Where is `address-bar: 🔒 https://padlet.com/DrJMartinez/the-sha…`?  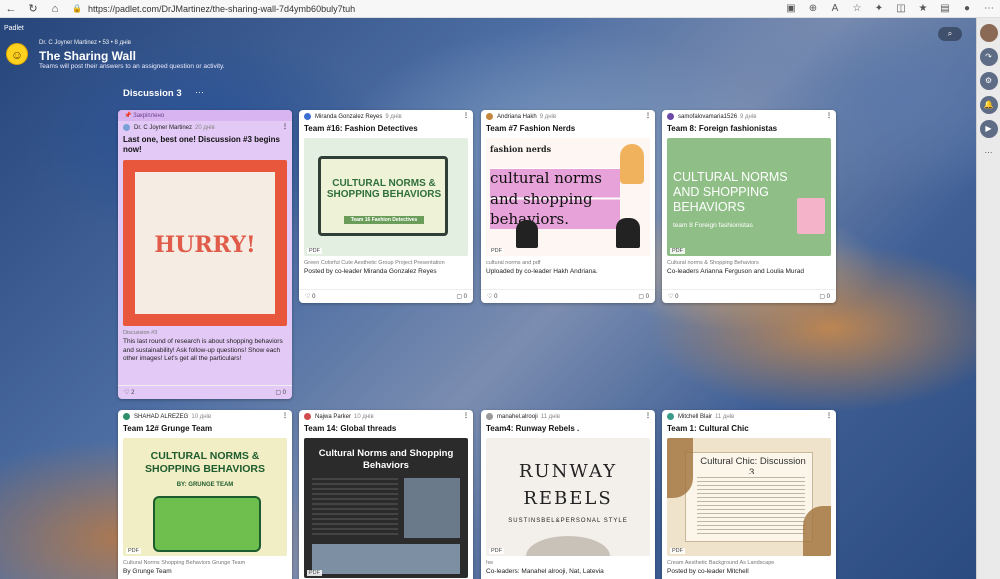
address-bar: 🔒 https://padlet.com/DrJMartinez/the-sha… is located at coordinates (426, 9).